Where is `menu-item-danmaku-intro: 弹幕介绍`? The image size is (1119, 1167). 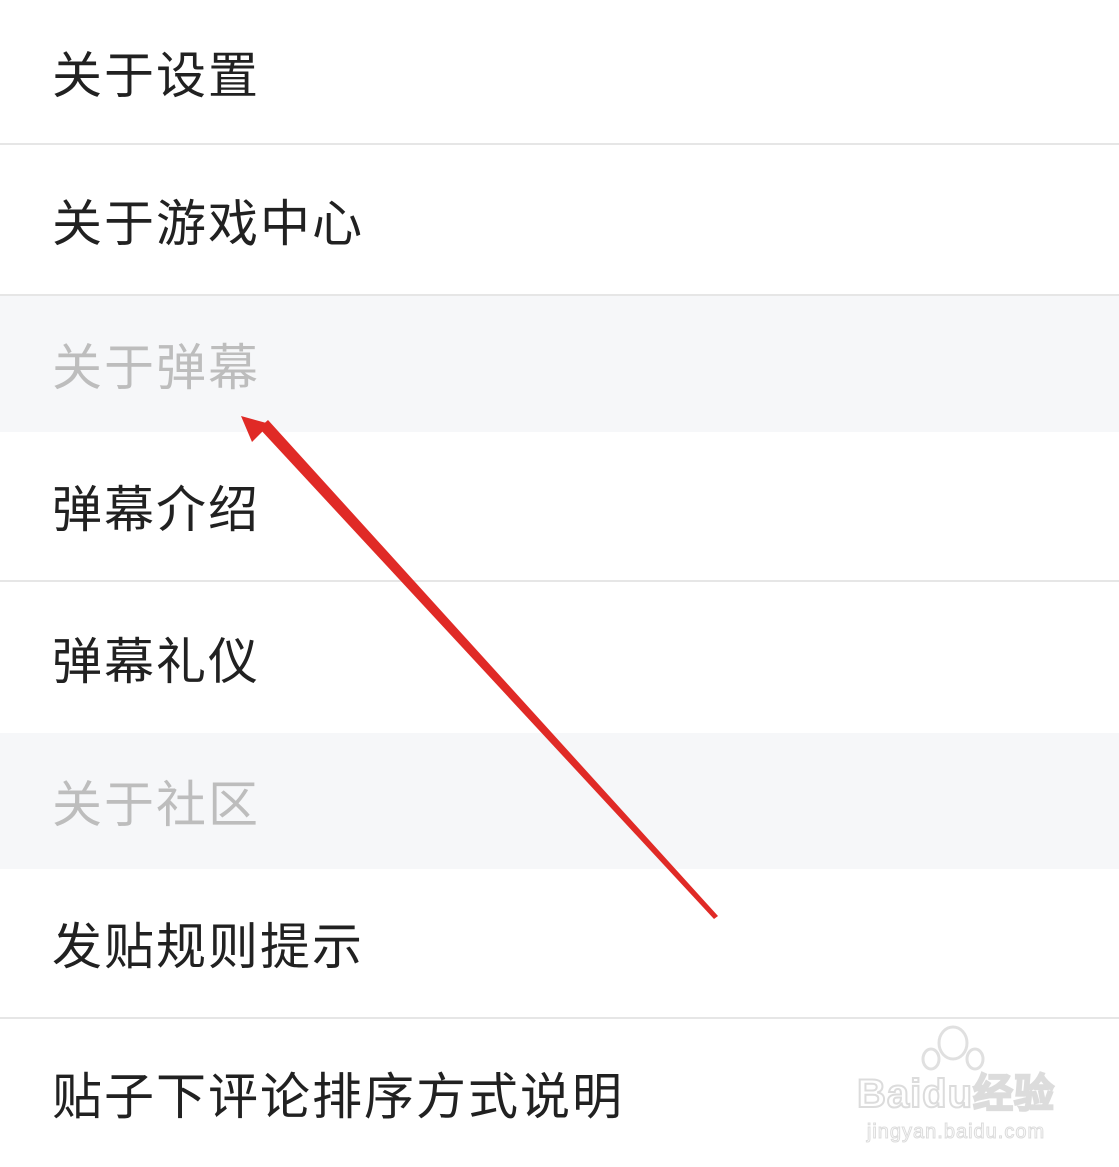
menu-item-danmaku-intro: 弹幕介绍 is located at coordinates (559, 507).